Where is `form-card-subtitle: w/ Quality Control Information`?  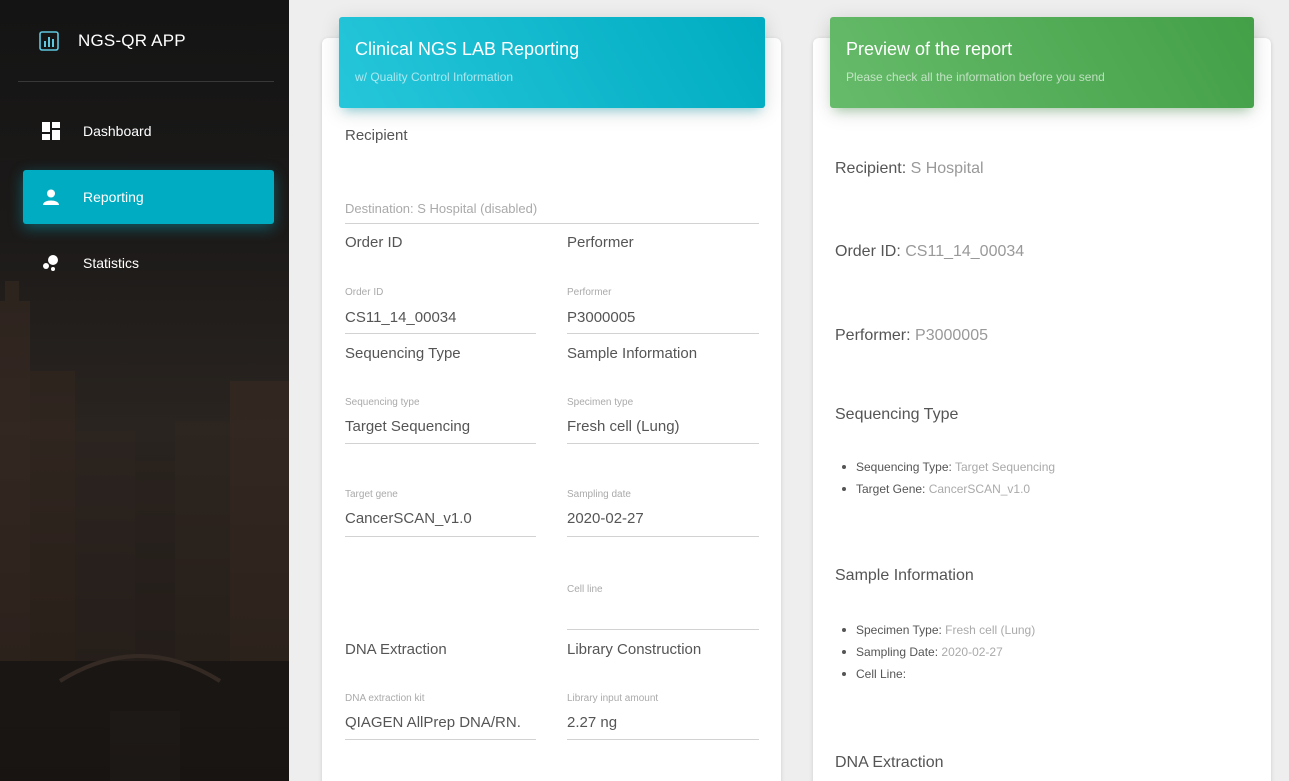 form-card-subtitle: w/ Quality Control Information is located at coordinates (434, 77).